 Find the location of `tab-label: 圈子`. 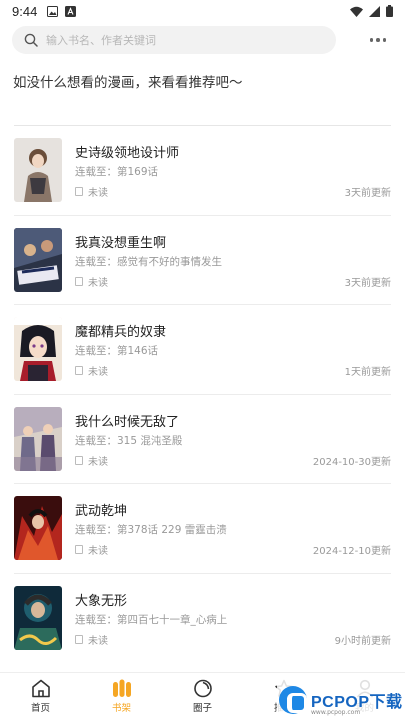

tab-label: 圈子 is located at coordinates (202, 708).